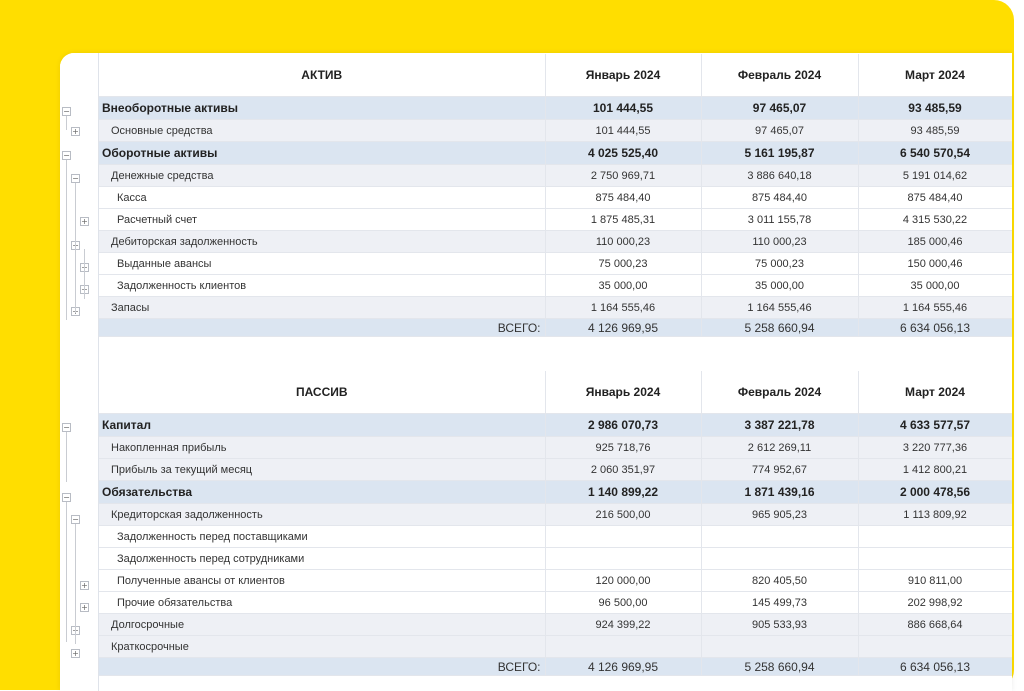  Describe the element at coordinates (322, 602) in the screenshot. I see `row-label: Прочие обязательства` at that location.